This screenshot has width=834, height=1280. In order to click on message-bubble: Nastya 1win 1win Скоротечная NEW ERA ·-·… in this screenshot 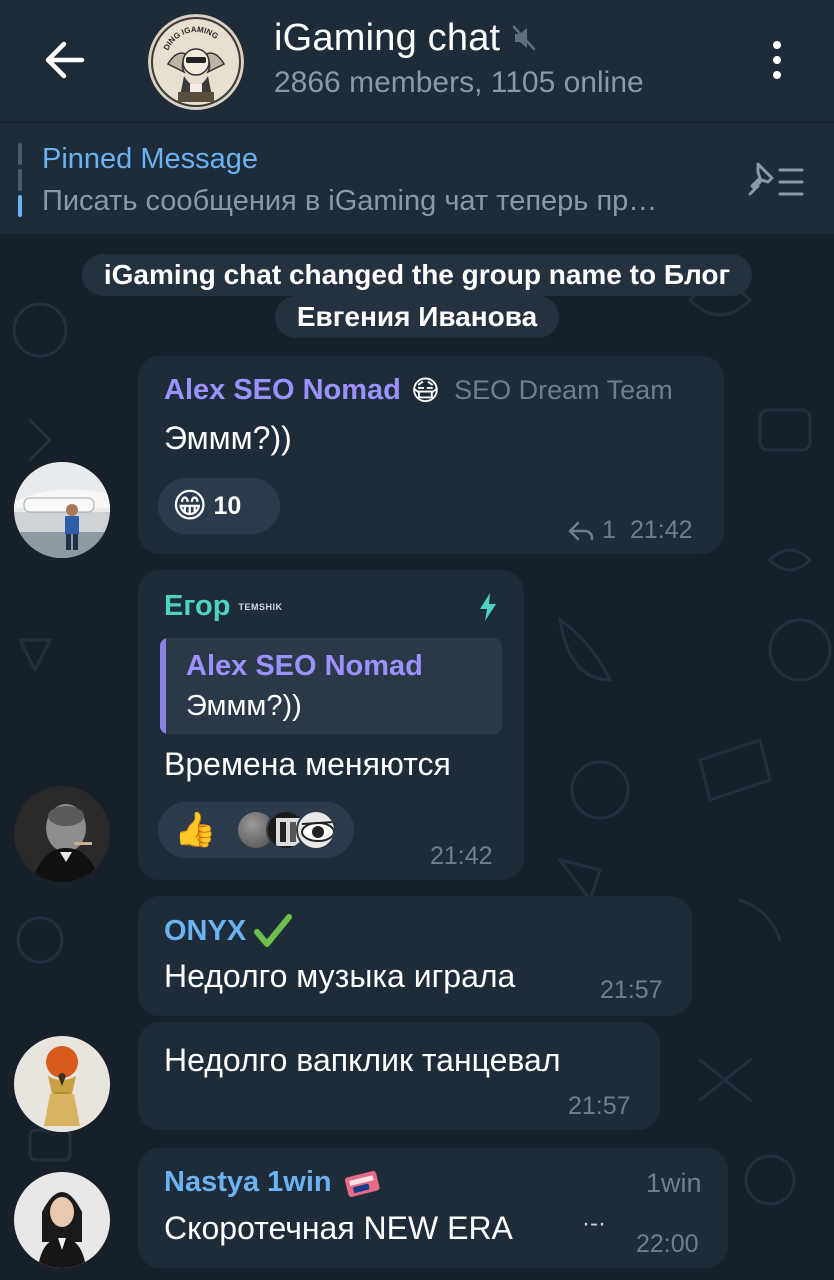, I will do `click(433, 1208)`.